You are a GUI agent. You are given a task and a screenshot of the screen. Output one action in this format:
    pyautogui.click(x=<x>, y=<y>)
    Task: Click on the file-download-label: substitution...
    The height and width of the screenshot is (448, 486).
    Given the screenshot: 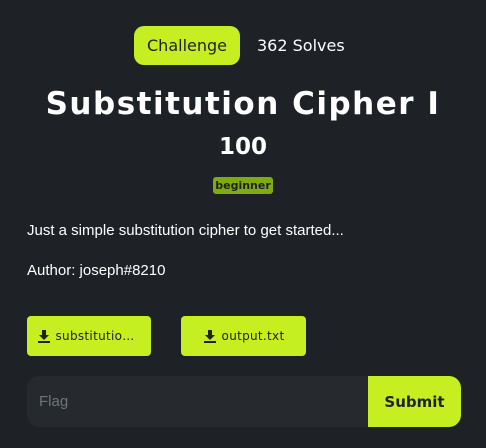 What is the action you would take?
    pyautogui.click(x=98, y=336)
    